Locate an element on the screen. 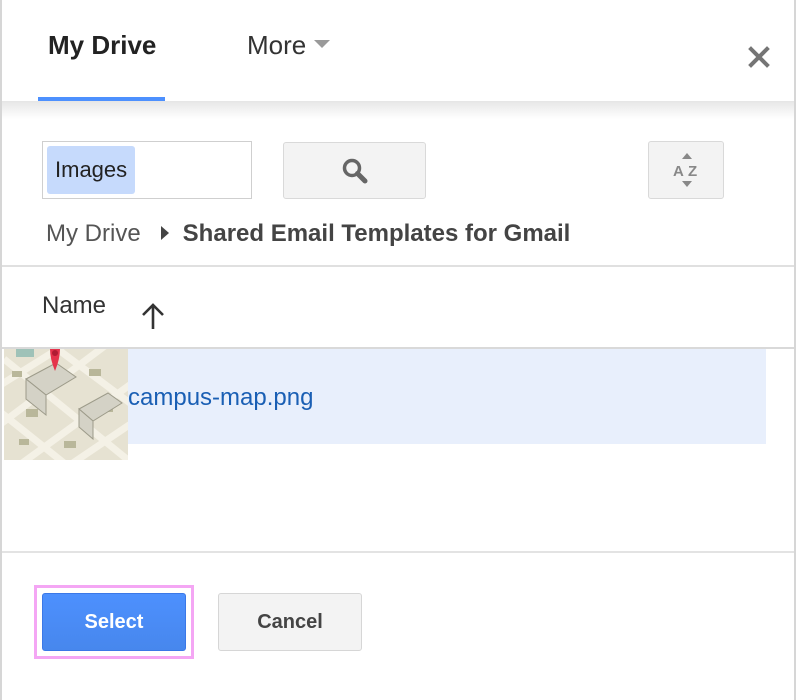 This screenshot has width=796, height=700. picker-header: My Drive More is located at coordinates (398, 51).